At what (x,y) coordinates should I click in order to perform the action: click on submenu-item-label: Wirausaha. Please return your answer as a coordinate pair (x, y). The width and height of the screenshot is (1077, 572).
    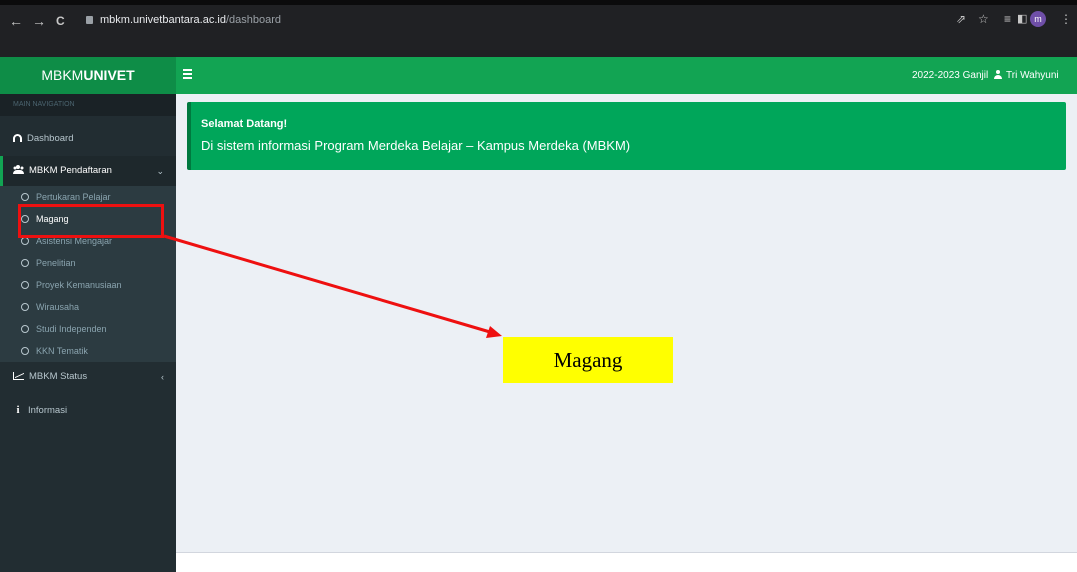
    Looking at the image, I should click on (58, 307).